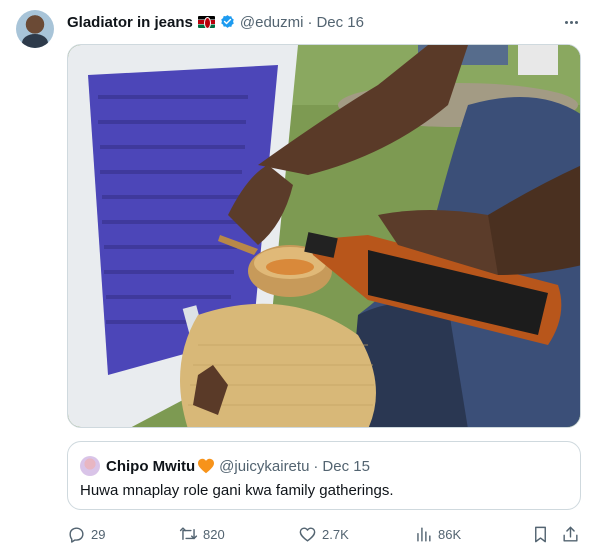 The image size is (603, 556). I want to click on quoted-tweet-header: Chipo Mwitu @juicykairetu · Dec 15, so click(225, 466).